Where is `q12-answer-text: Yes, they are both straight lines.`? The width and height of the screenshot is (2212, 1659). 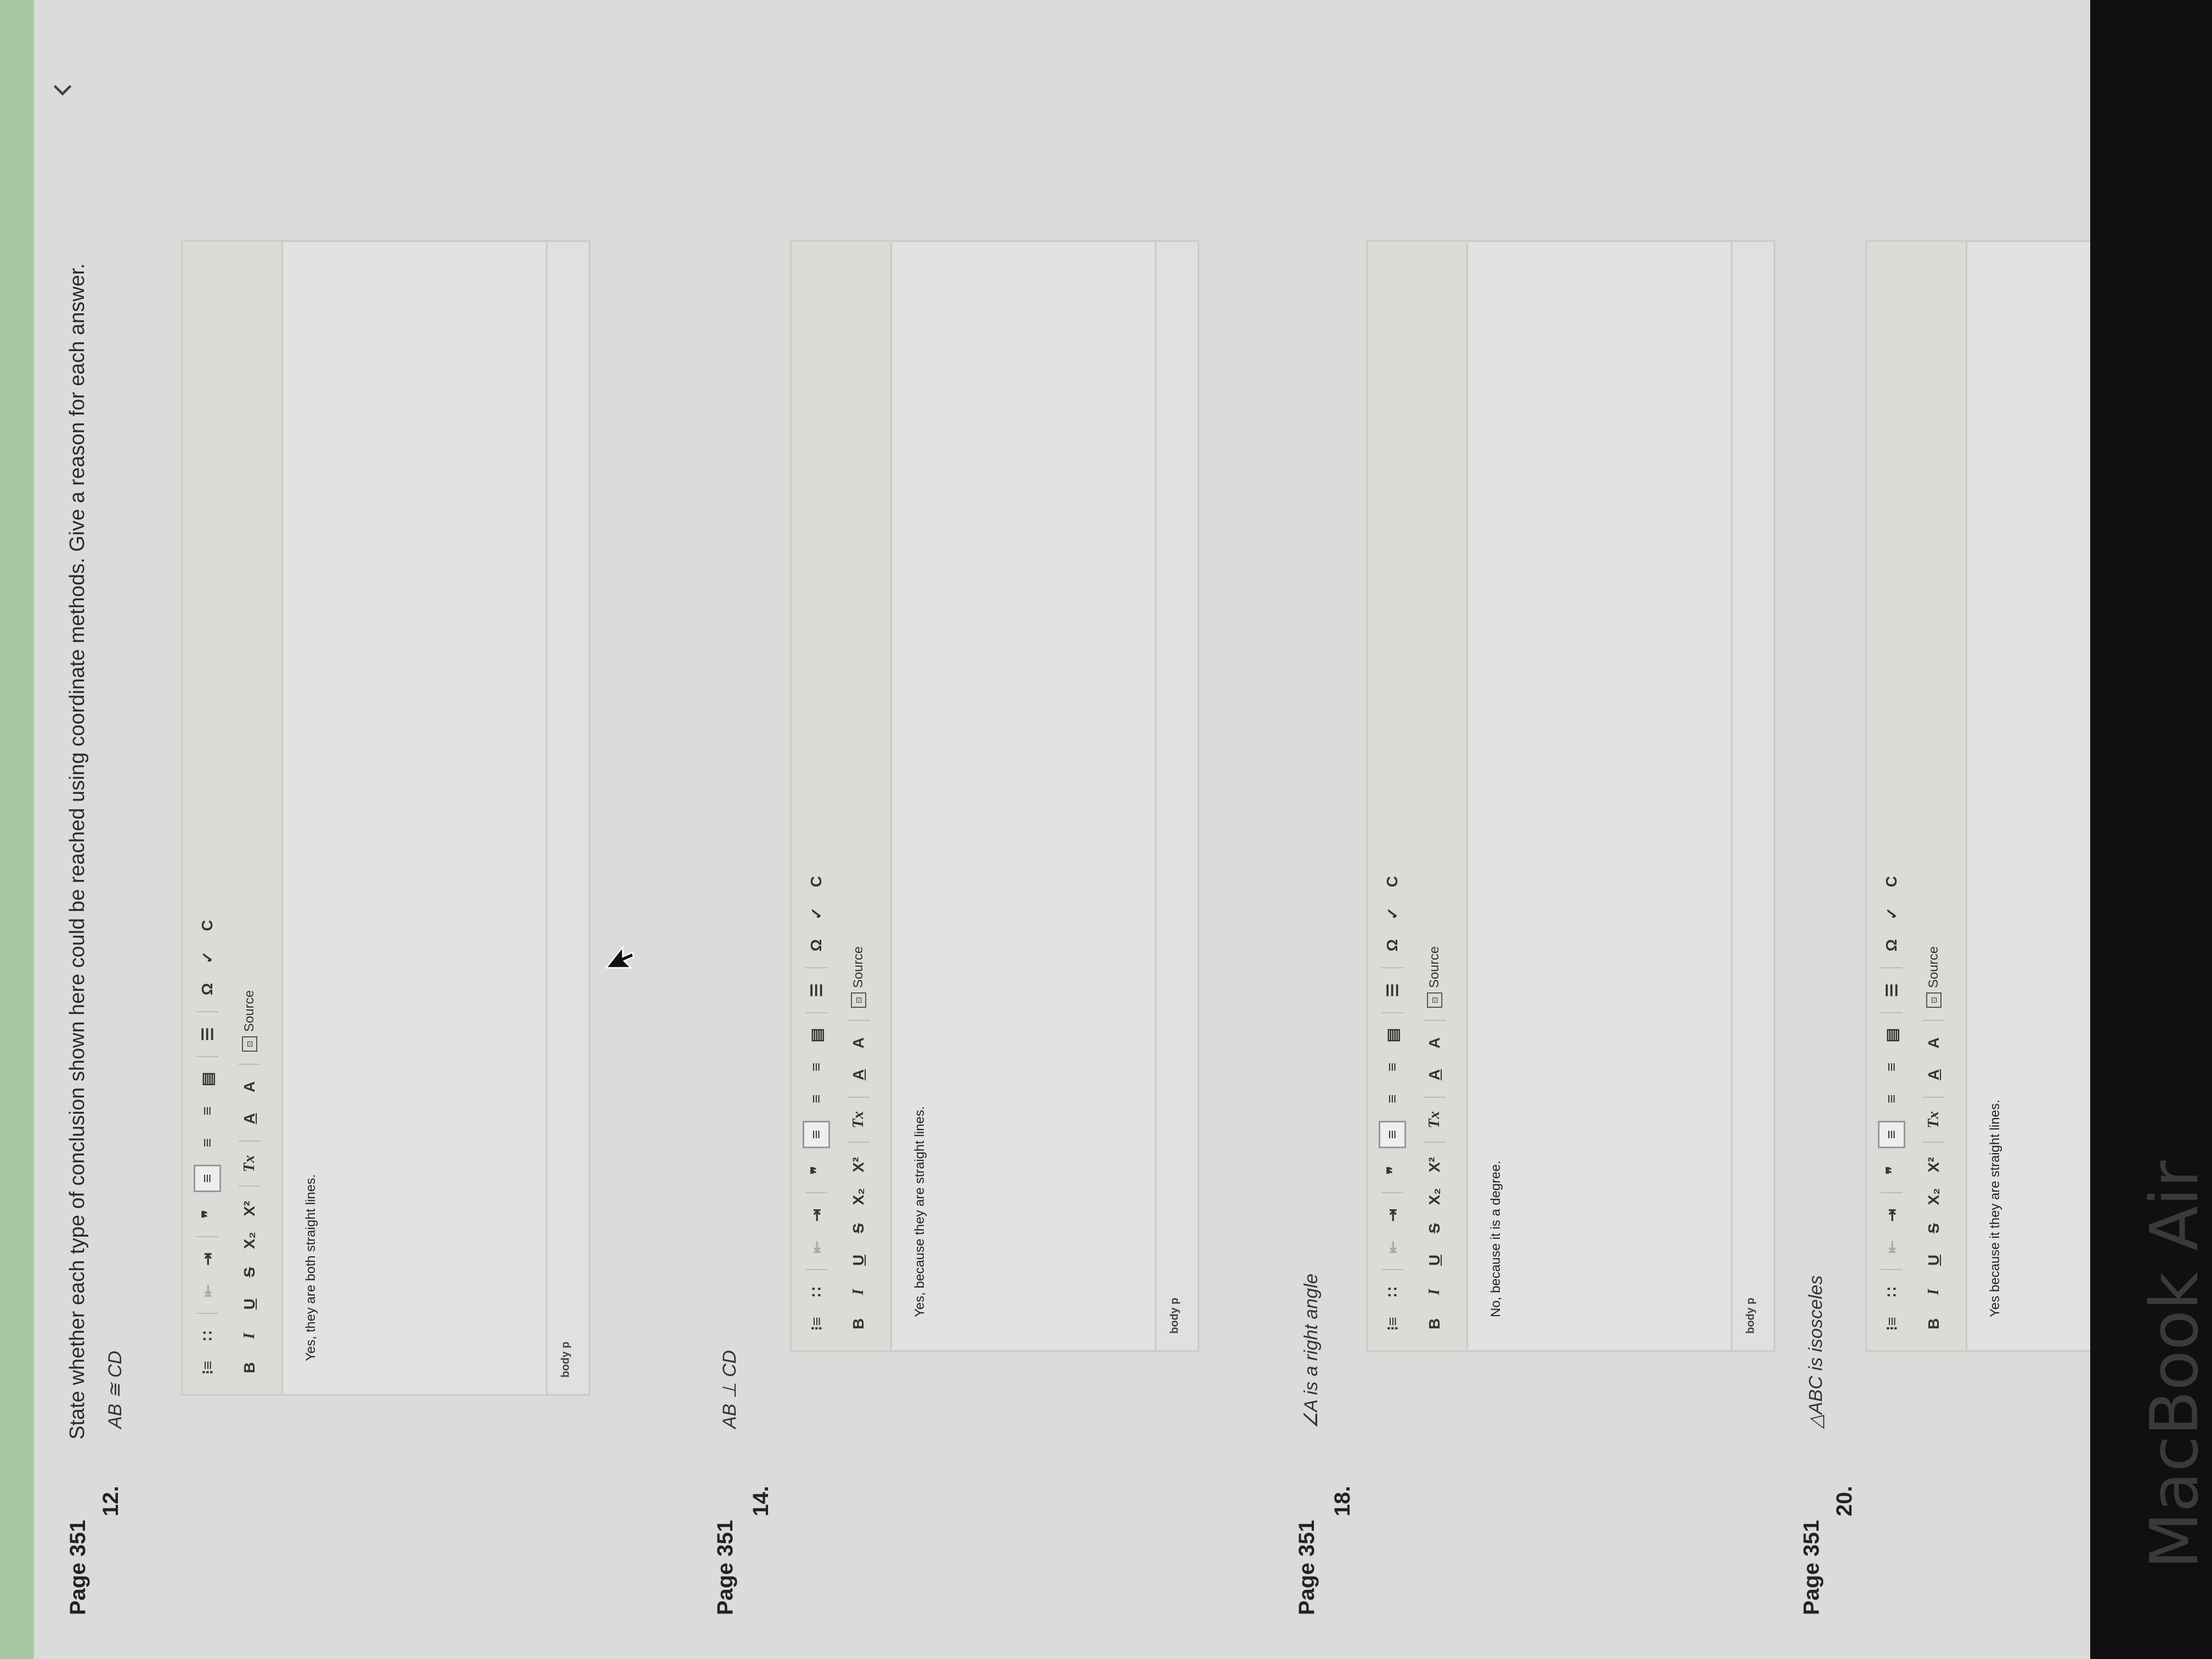
q12-answer-text: Yes, they are both straight lines. is located at coordinates (311, 1267).